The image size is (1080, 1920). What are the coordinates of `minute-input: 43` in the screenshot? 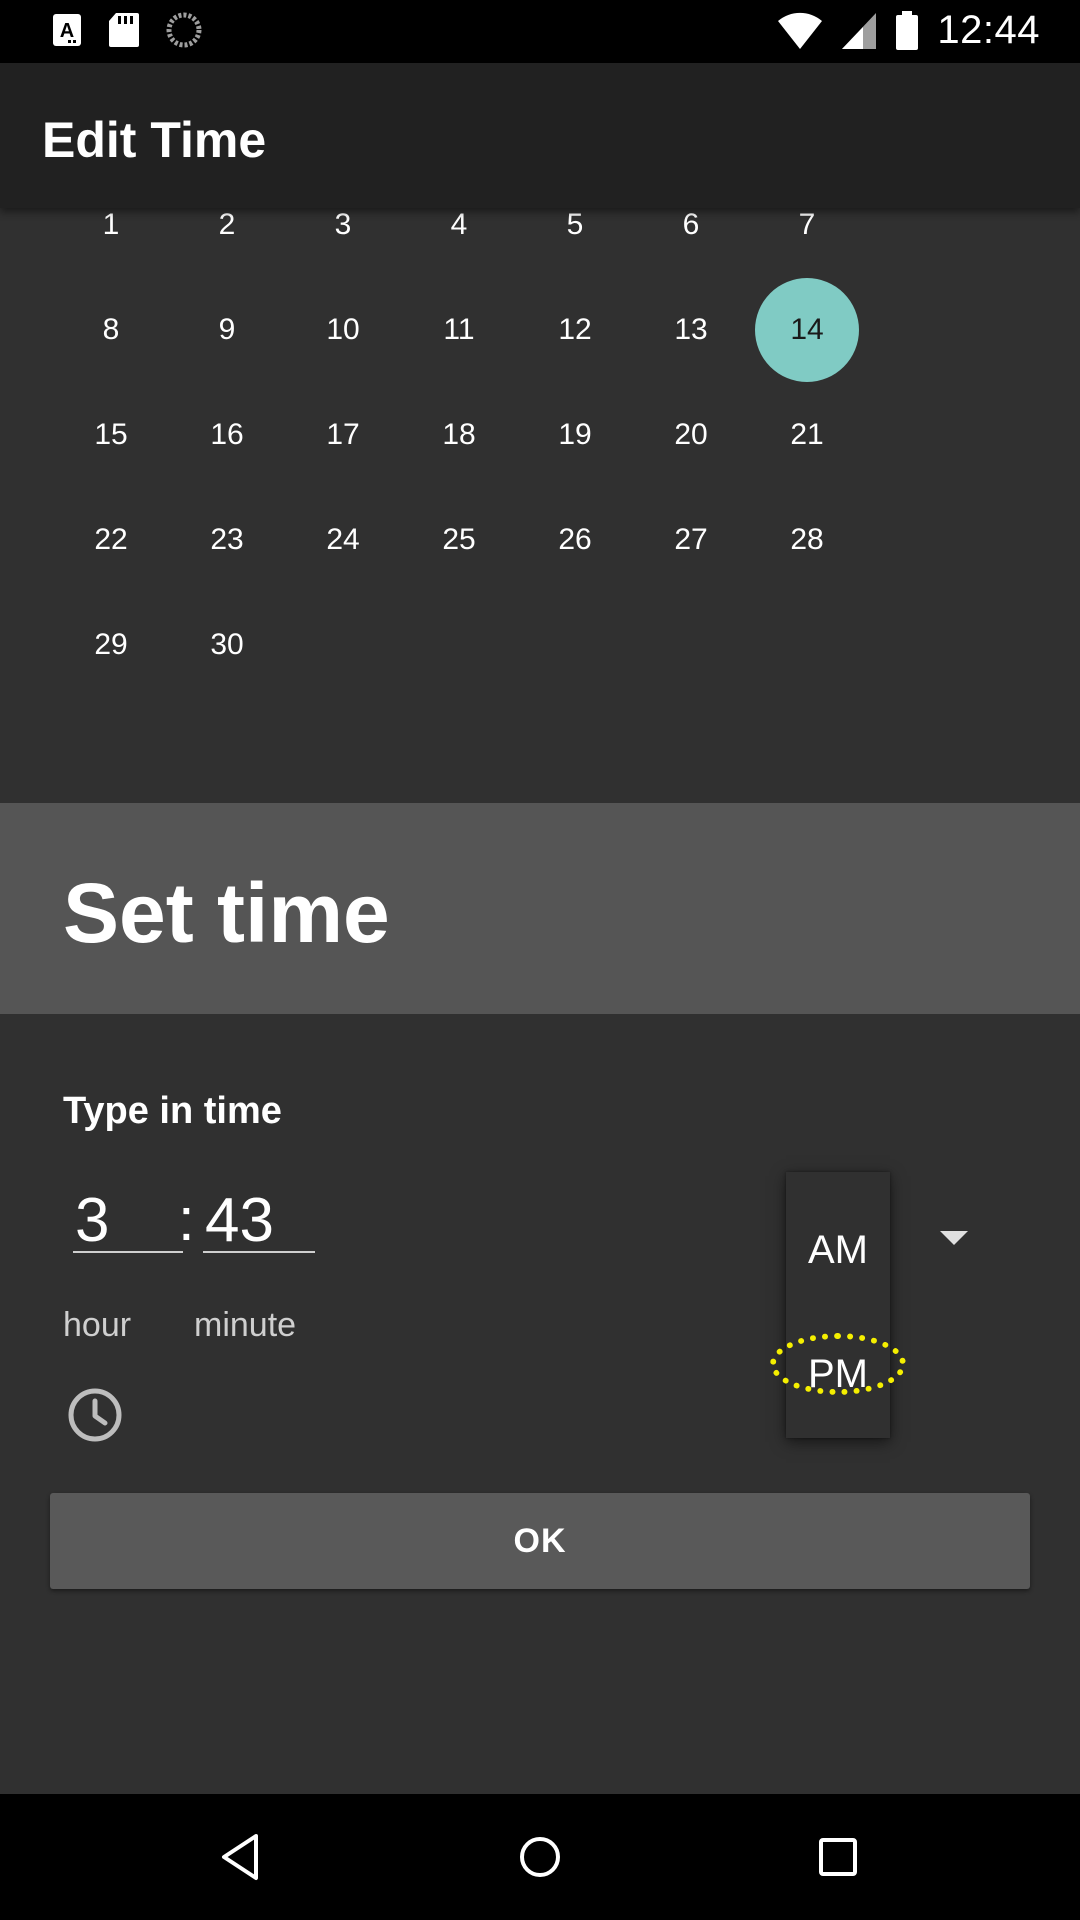 It's located at (259, 1221).